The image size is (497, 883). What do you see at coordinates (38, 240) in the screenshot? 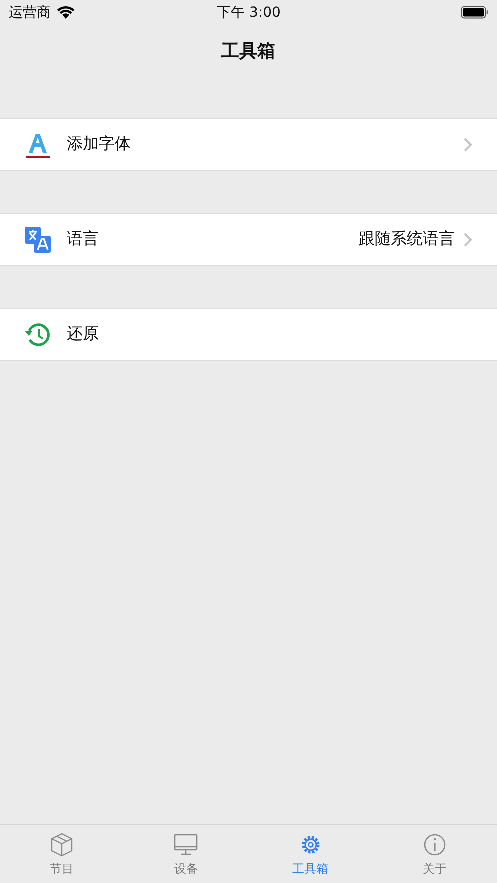
I see `translate-icon` at bounding box center [38, 240].